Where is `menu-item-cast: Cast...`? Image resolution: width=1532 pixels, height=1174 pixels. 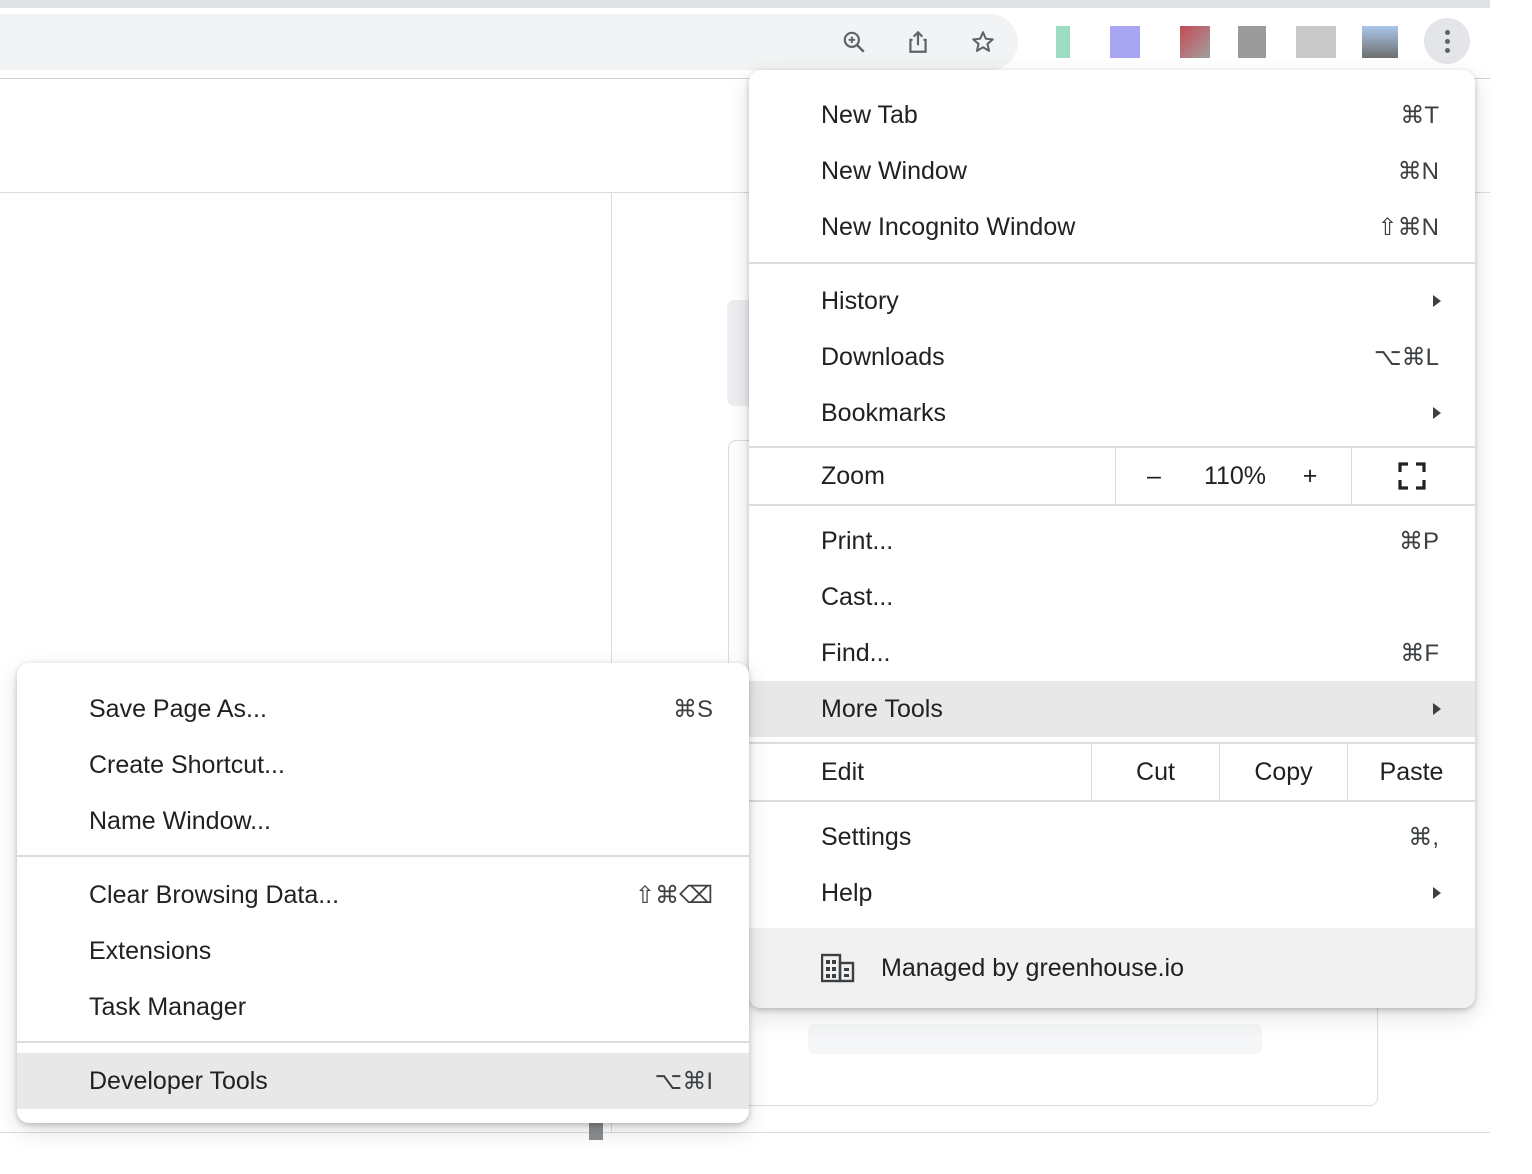 menu-item-cast: Cast... is located at coordinates (1112, 597).